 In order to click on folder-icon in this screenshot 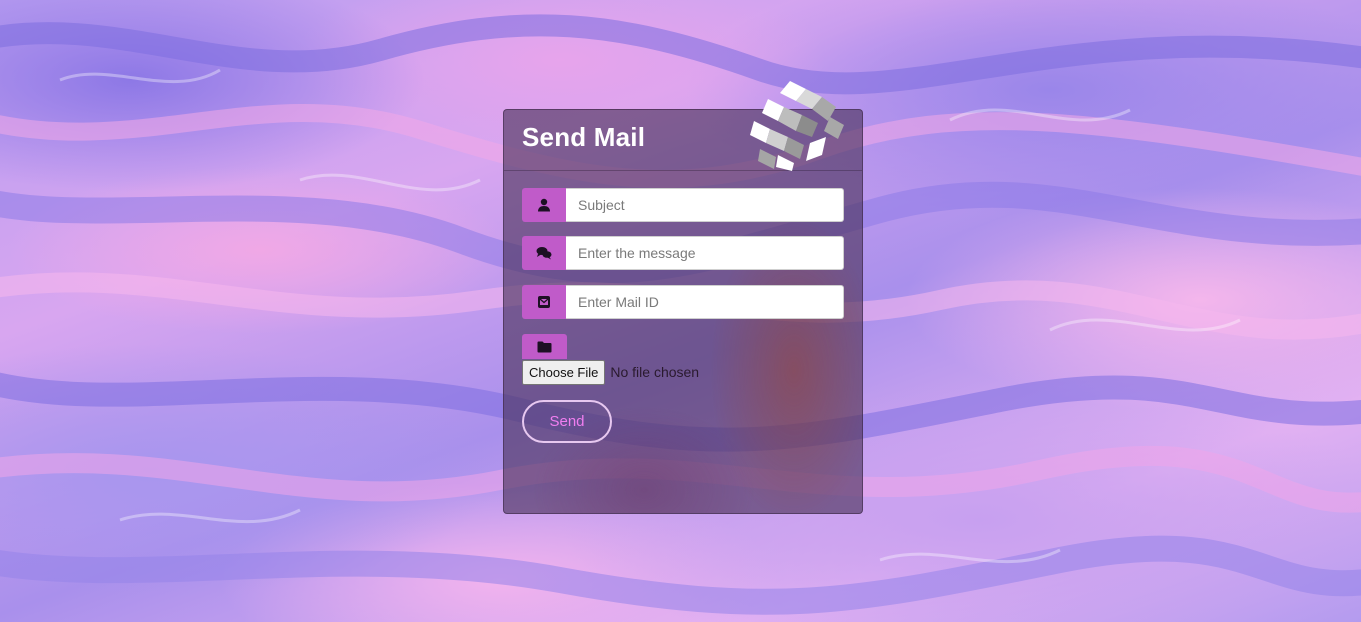, I will do `click(544, 346)`.